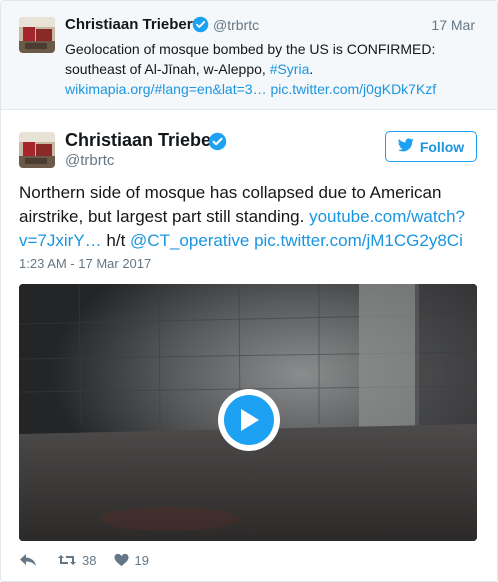 Image resolution: width=498 pixels, height=582 pixels. Describe the element at coordinates (67, 560) in the screenshot. I see `retweet-icon` at that location.